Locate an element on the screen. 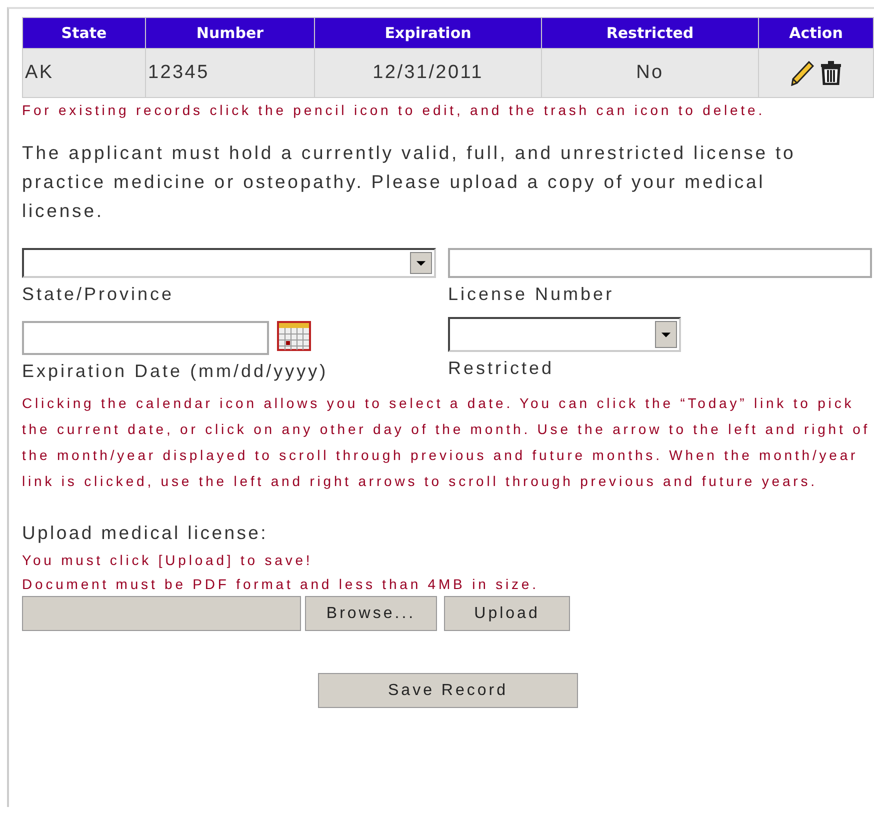 Image resolution: width=874 pixels, height=817 pixels. column-header: Restricted is located at coordinates (650, 33).